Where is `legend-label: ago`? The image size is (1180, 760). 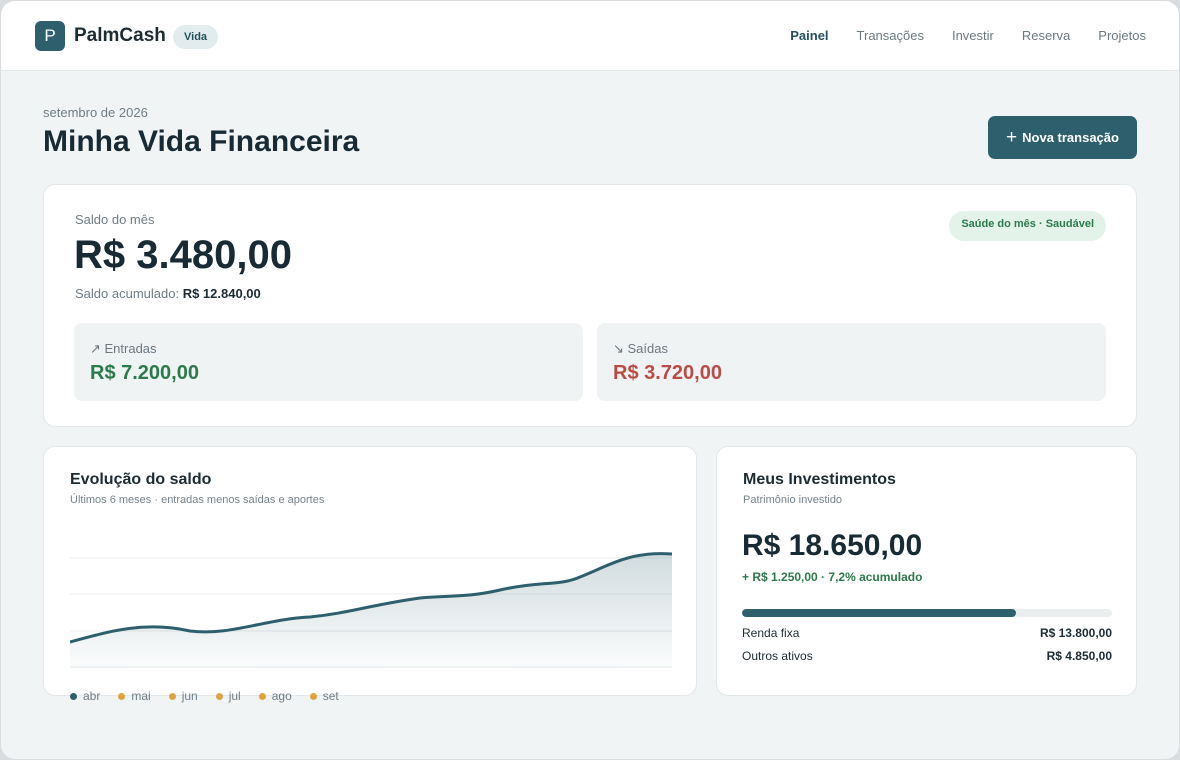 legend-label: ago is located at coordinates (281, 696).